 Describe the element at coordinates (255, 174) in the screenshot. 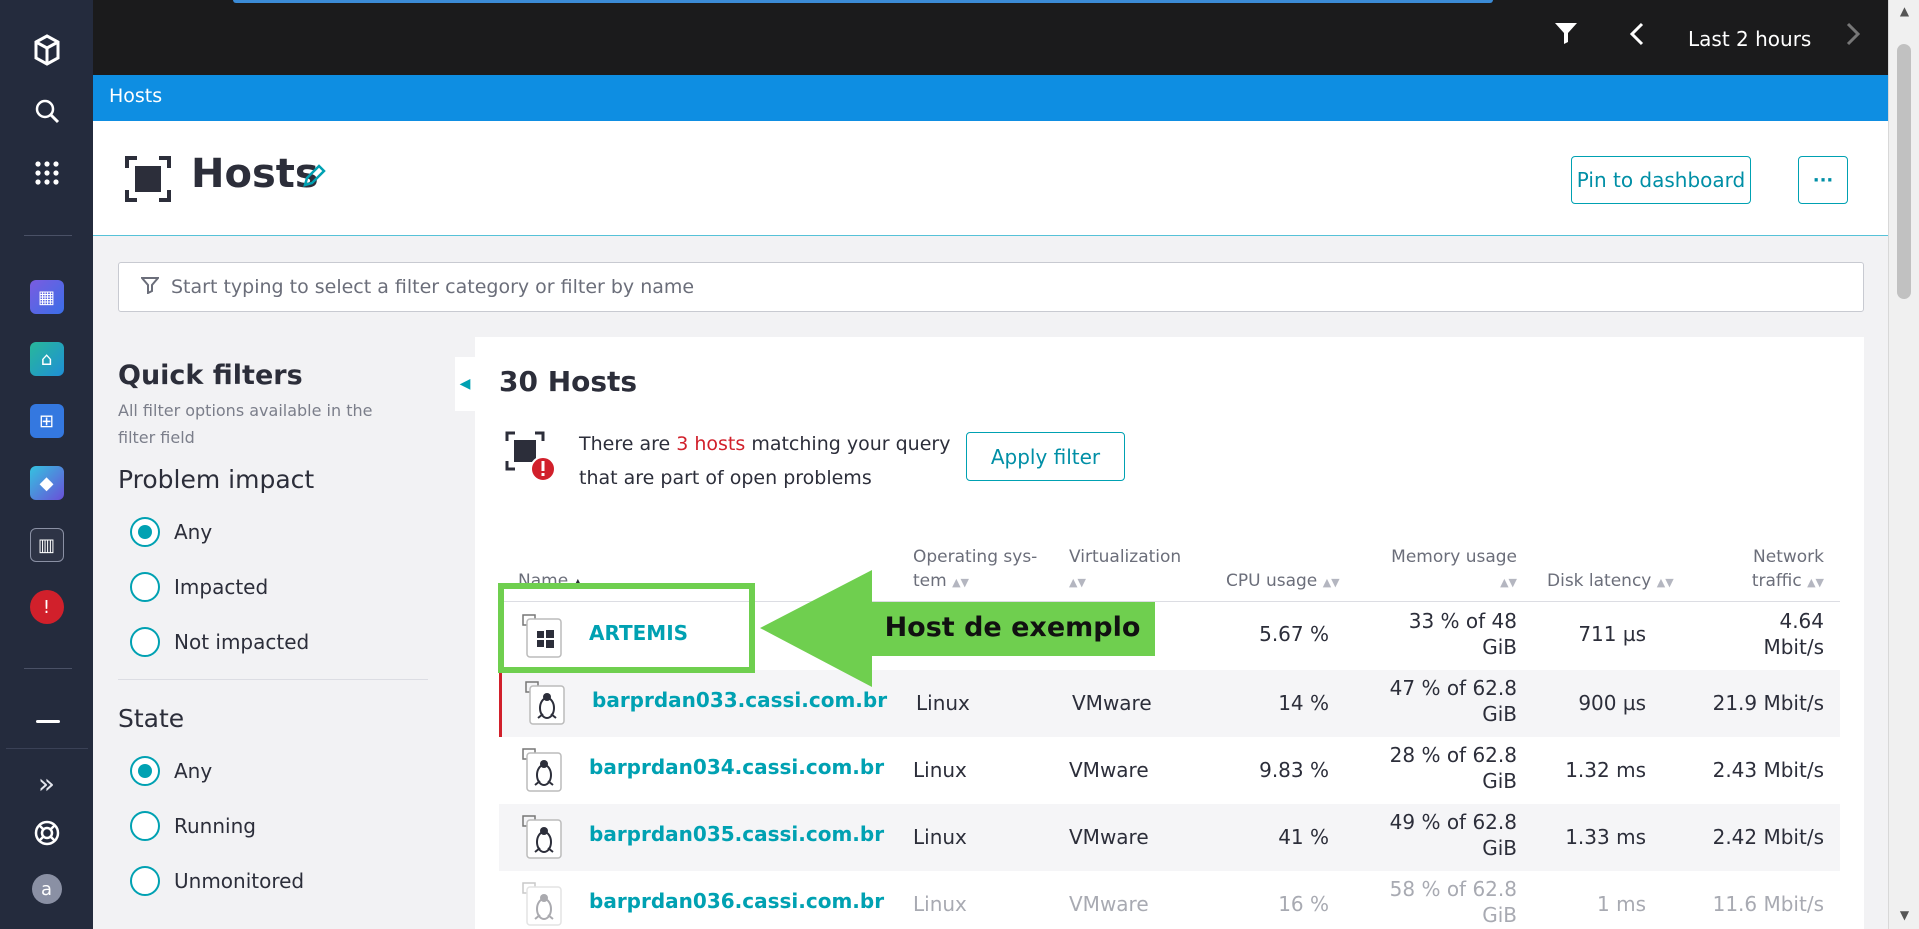

I see `page-title: Hosts` at that location.